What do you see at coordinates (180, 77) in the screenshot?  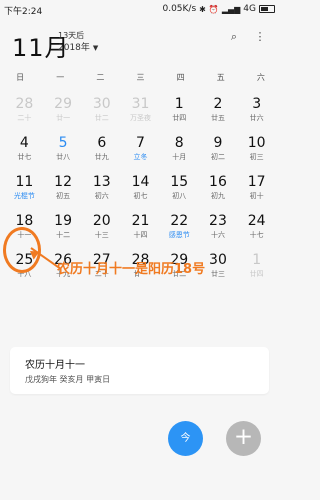 I see `weekday-label: 四` at bounding box center [180, 77].